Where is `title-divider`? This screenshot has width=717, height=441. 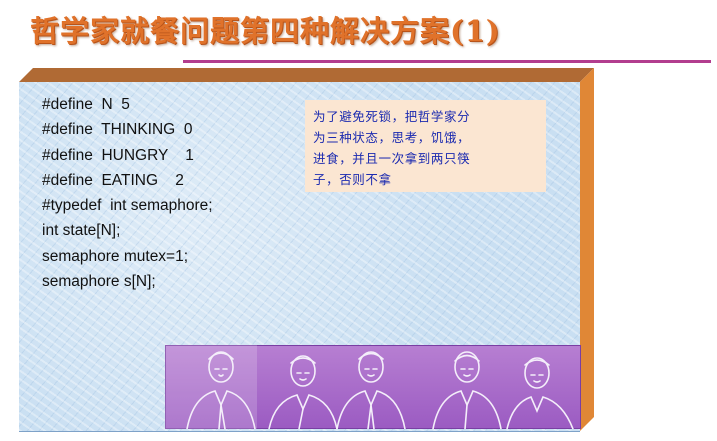
title-divider is located at coordinates (447, 61).